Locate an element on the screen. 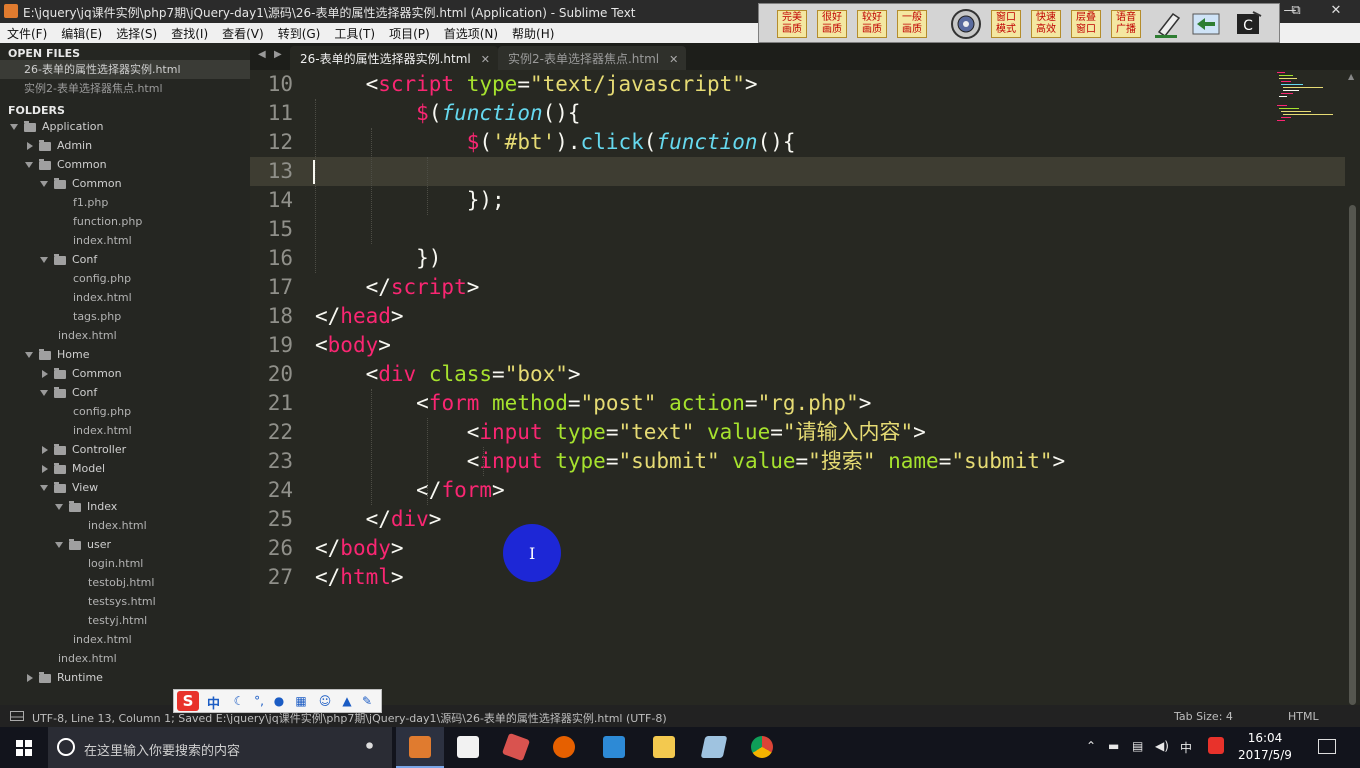 This screenshot has height=768, width=1360. taskbar-search: 在这里输入你要搜索的内容 ⏺ is located at coordinates (220, 747).